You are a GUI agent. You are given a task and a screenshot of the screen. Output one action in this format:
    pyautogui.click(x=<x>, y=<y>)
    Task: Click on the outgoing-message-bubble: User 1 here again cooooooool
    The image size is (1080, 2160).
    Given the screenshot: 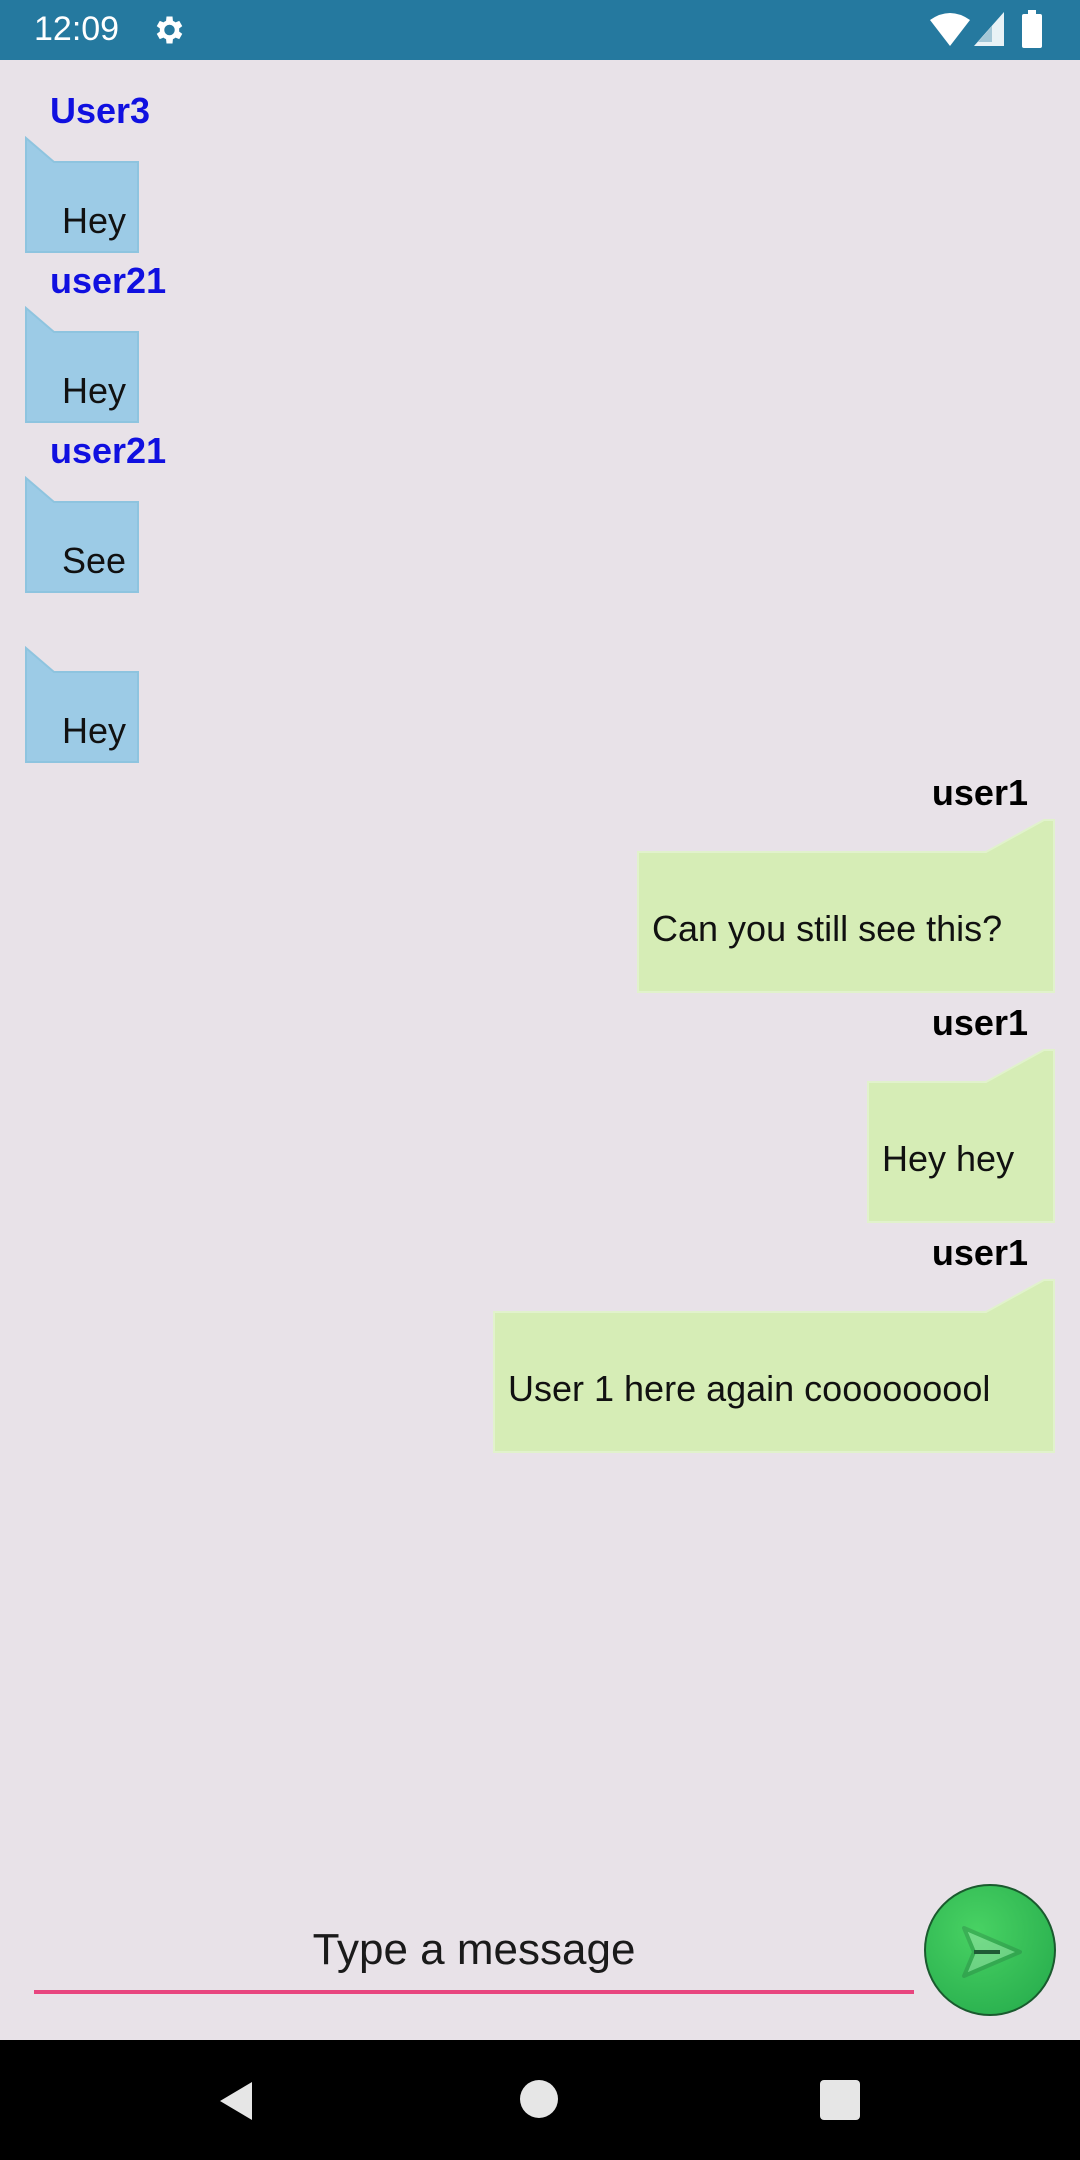 What is the action you would take?
    pyautogui.click(x=774, y=1368)
    